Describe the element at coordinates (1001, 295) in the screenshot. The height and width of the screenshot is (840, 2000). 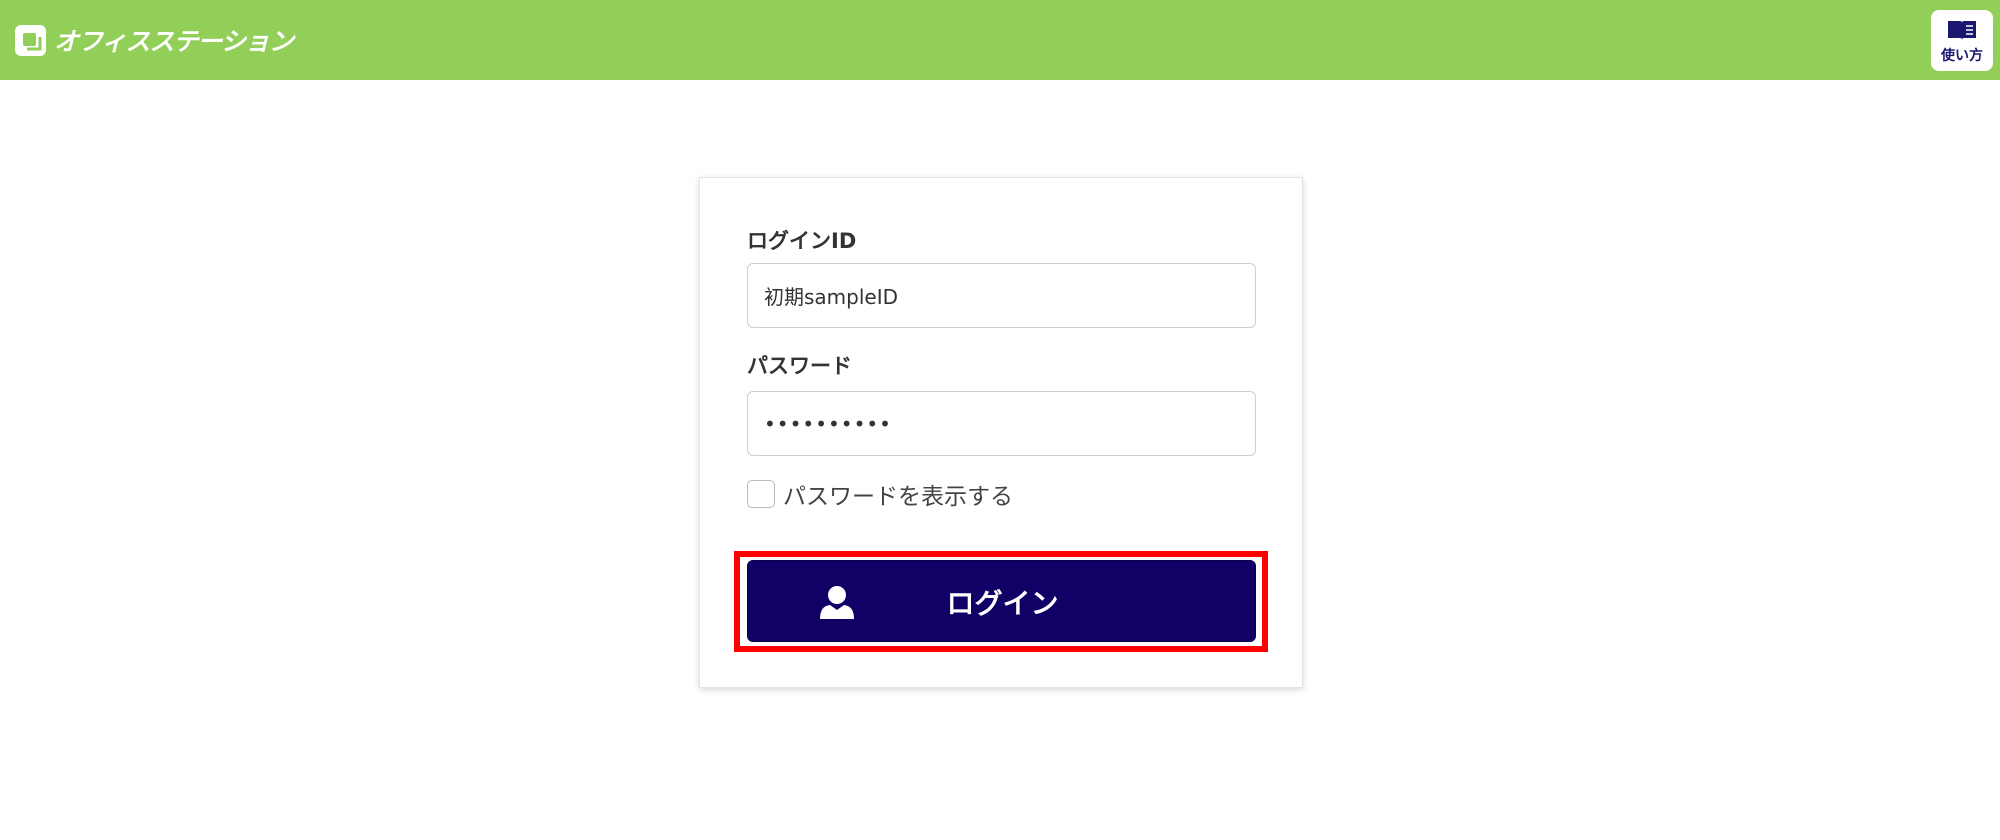
I see `login-id-input` at that location.